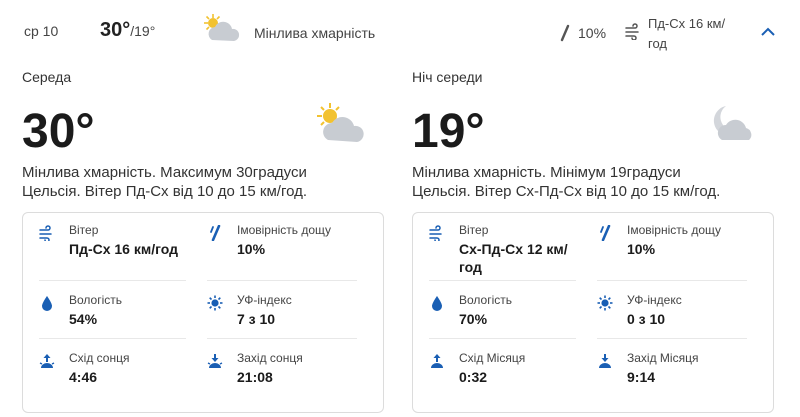  What do you see at coordinates (47, 361) in the screenshot?
I see `sunrise-icon` at bounding box center [47, 361].